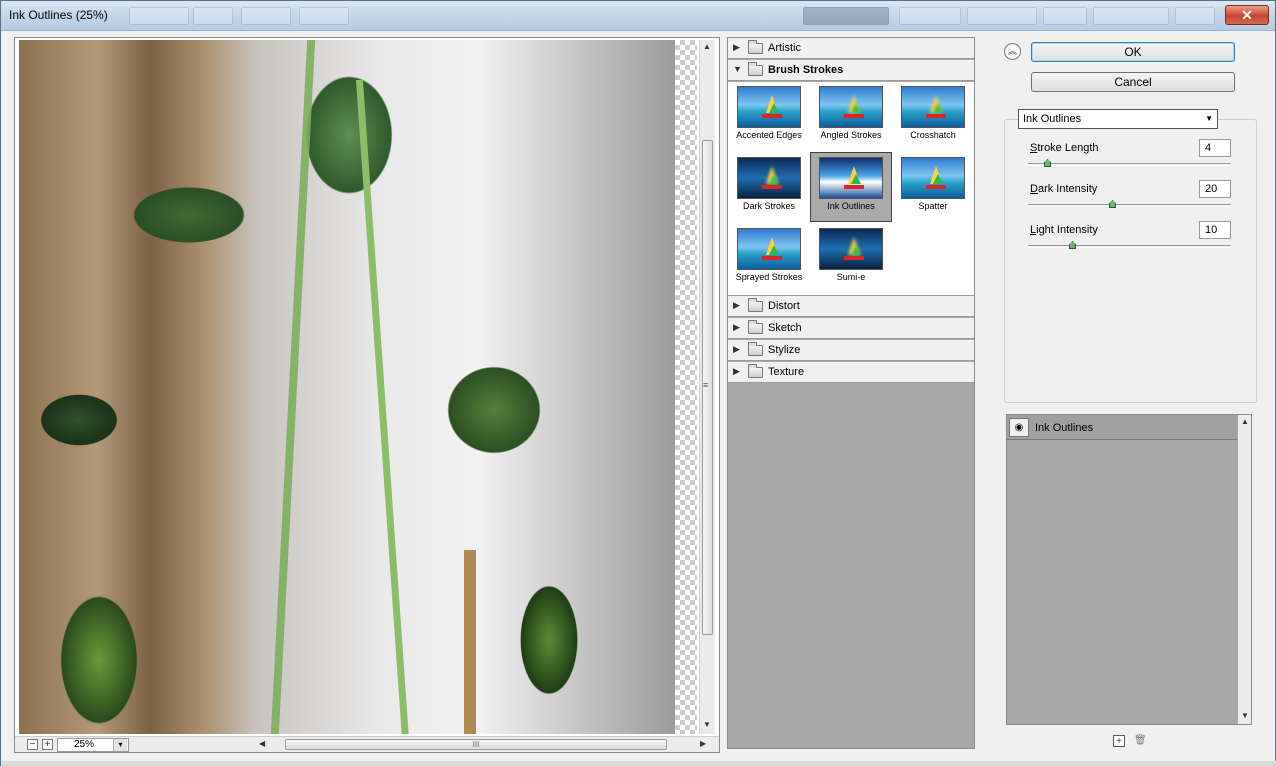 The width and height of the screenshot is (1276, 766). What do you see at coordinates (785, 328) in the screenshot?
I see `category-label: Sketch` at bounding box center [785, 328].